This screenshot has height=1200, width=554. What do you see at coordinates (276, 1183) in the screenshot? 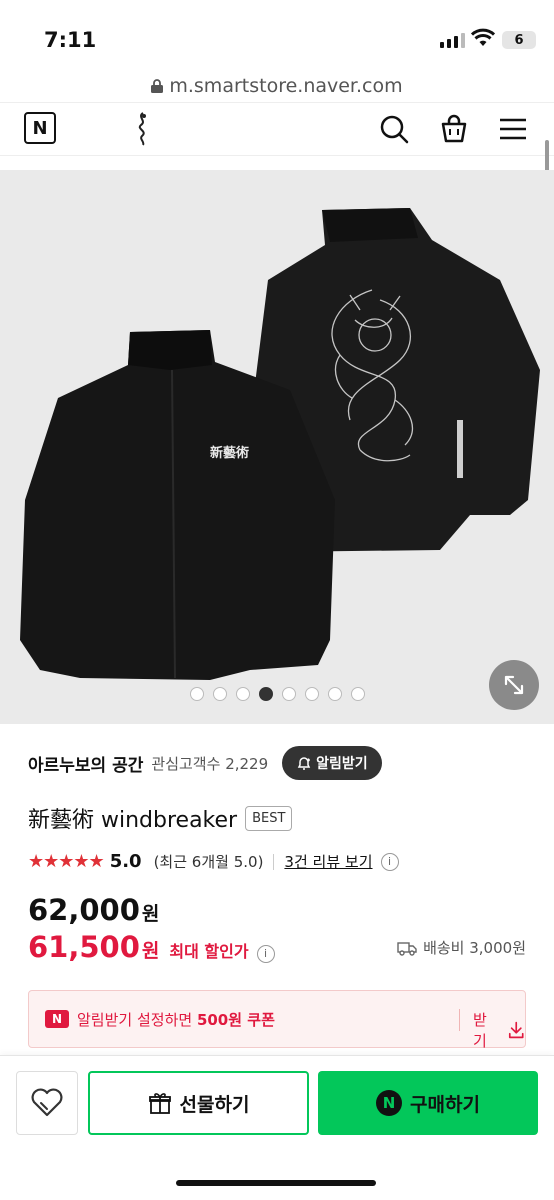
I see `home-indicator` at bounding box center [276, 1183].